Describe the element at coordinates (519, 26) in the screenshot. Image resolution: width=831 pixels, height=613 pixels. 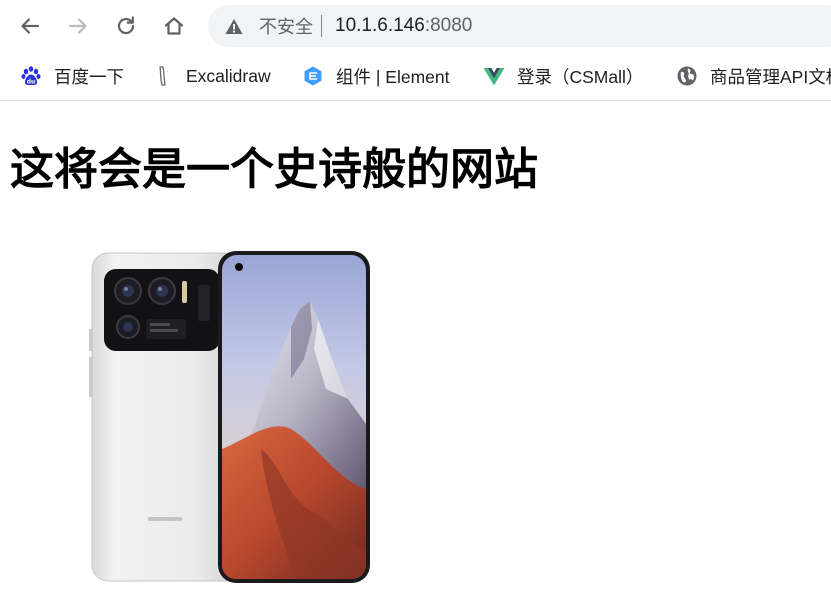
I see `address-bar: 不安全 10.1.6.146:8080` at that location.